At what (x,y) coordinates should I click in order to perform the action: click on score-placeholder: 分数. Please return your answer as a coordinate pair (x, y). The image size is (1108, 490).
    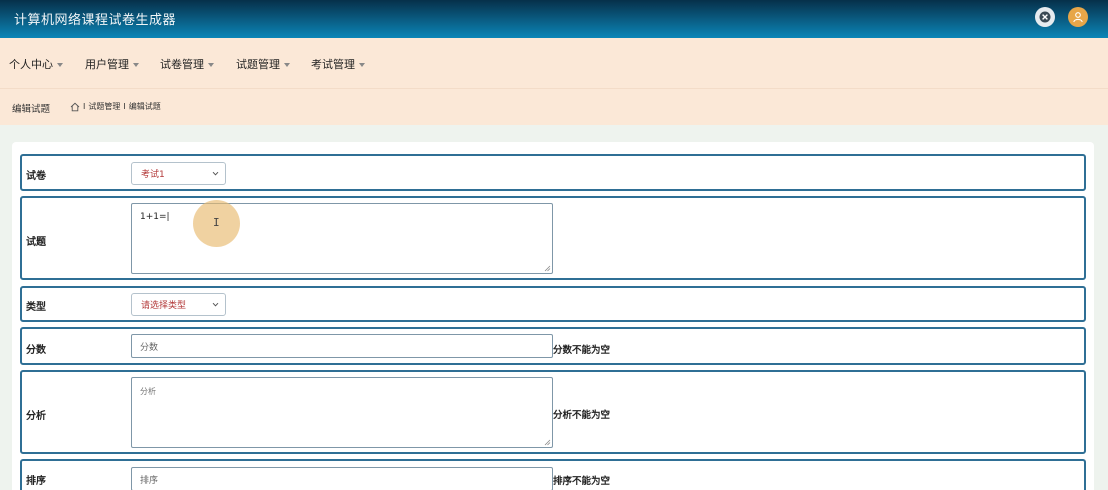
    Looking at the image, I should click on (149, 347).